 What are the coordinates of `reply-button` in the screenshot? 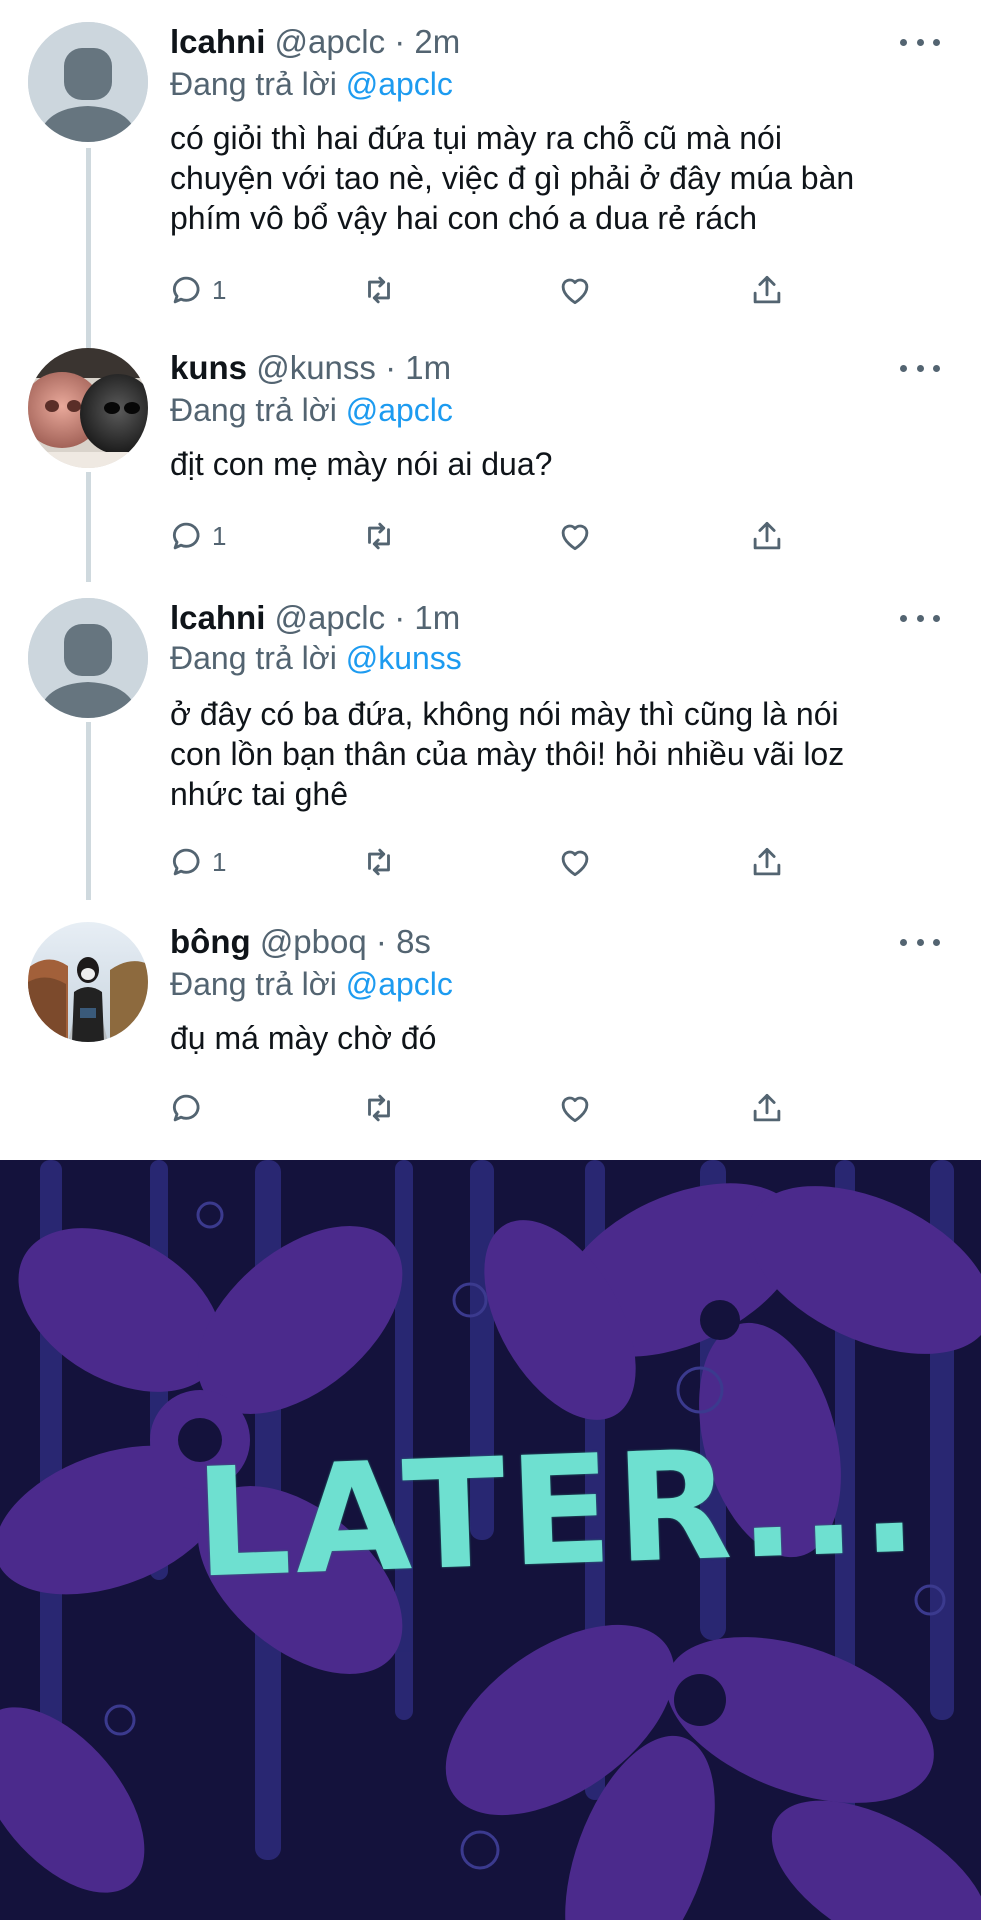 It's located at (187, 1108).